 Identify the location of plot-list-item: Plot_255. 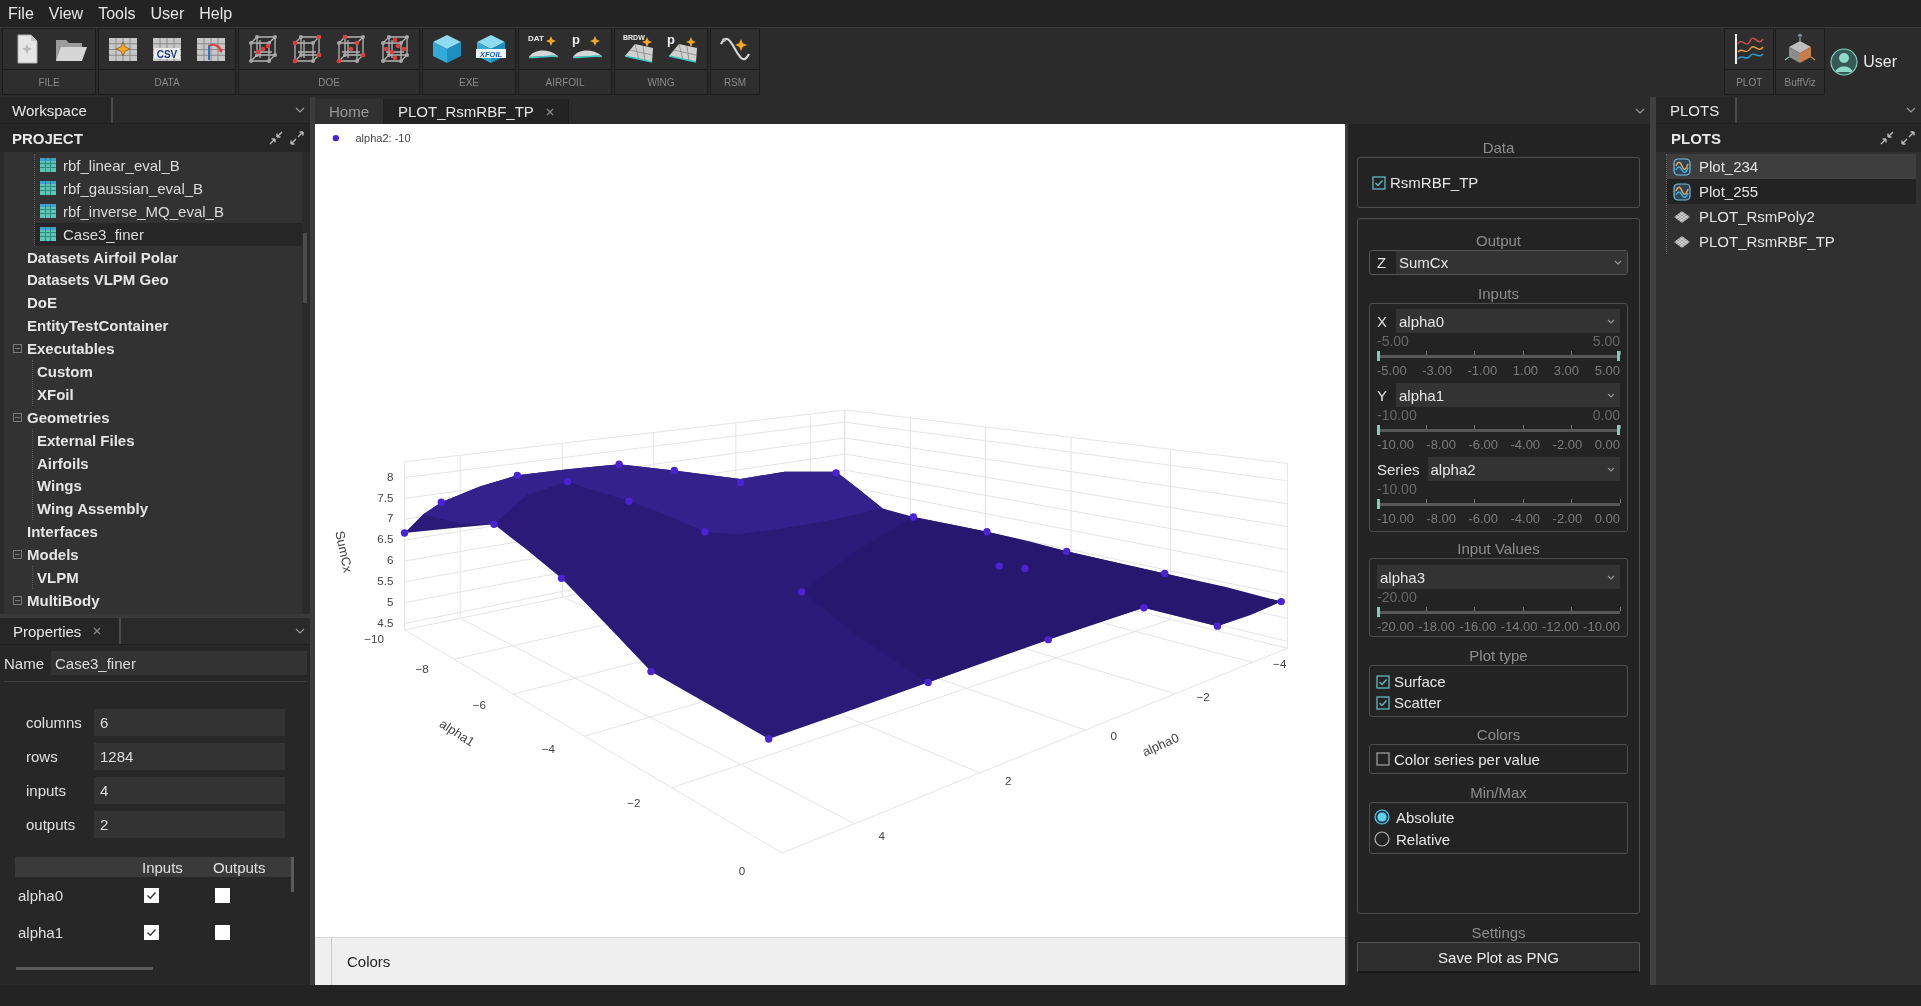
(1791, 191).